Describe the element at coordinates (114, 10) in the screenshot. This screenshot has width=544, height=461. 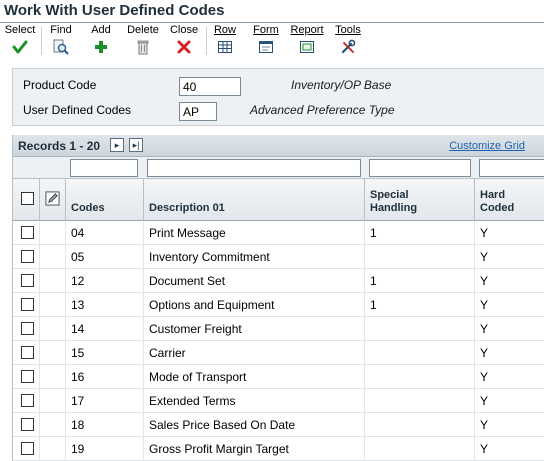
I see `page-title: Work With User Defined Codes` at that location.